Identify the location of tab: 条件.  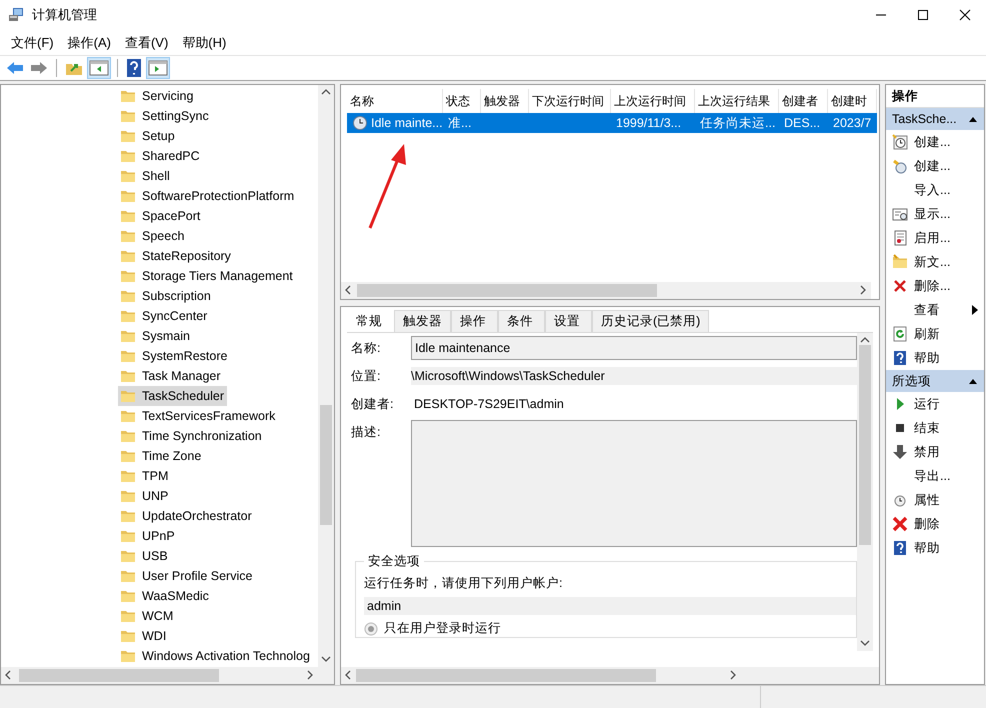
(521, 321).